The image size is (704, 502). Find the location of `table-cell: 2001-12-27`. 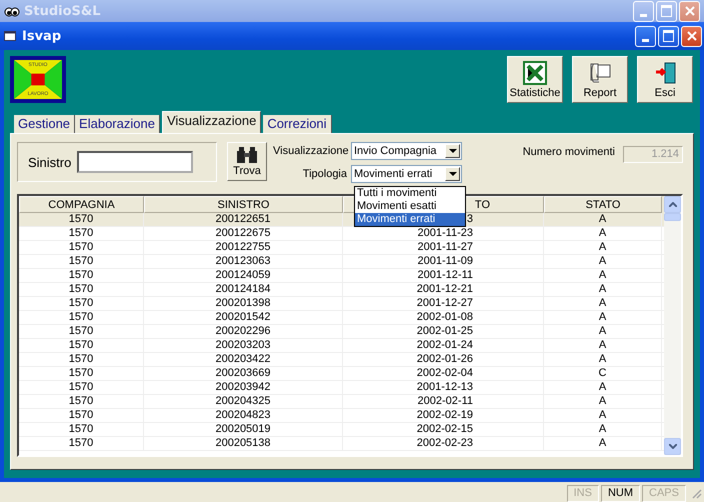

table-cell: 2001-12-27 is located at coordinates (443, 303).